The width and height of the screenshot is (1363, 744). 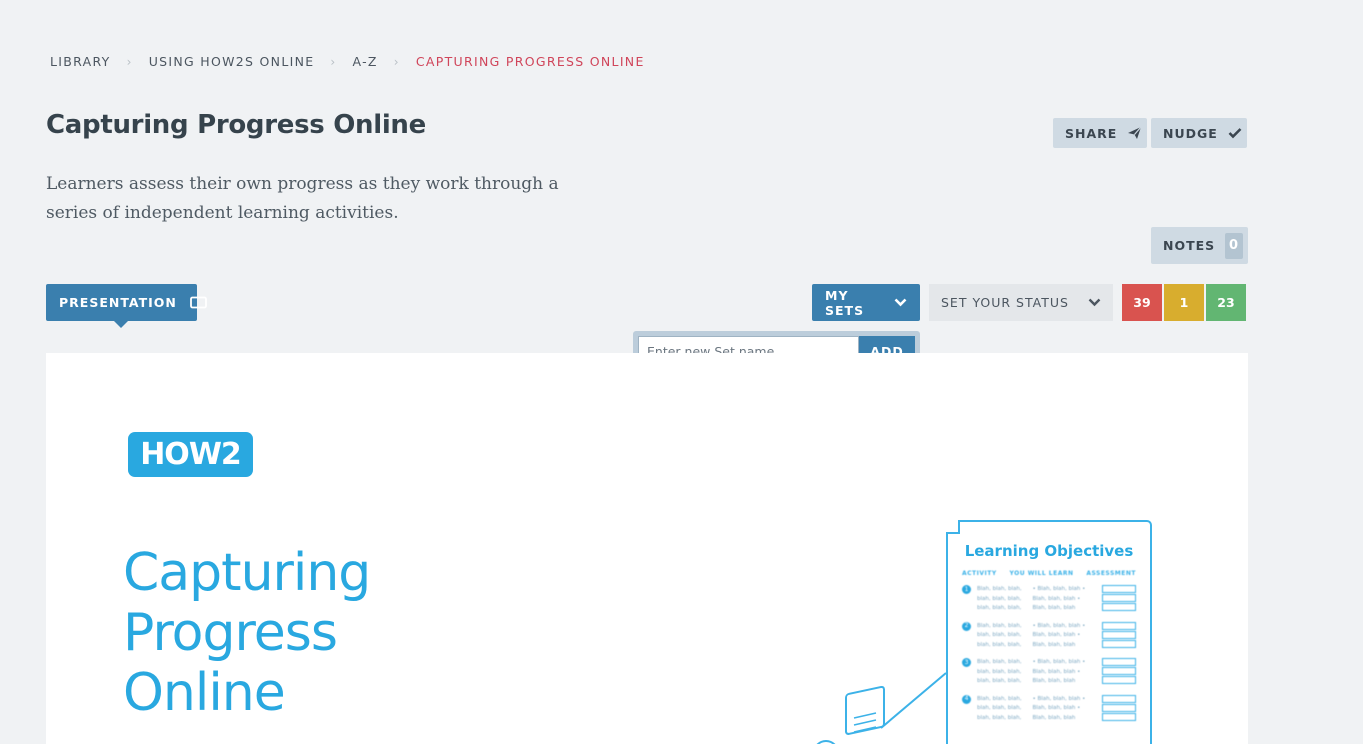 I want to click on page-title: Capturing Progress Online, so click(x=236, y=125).